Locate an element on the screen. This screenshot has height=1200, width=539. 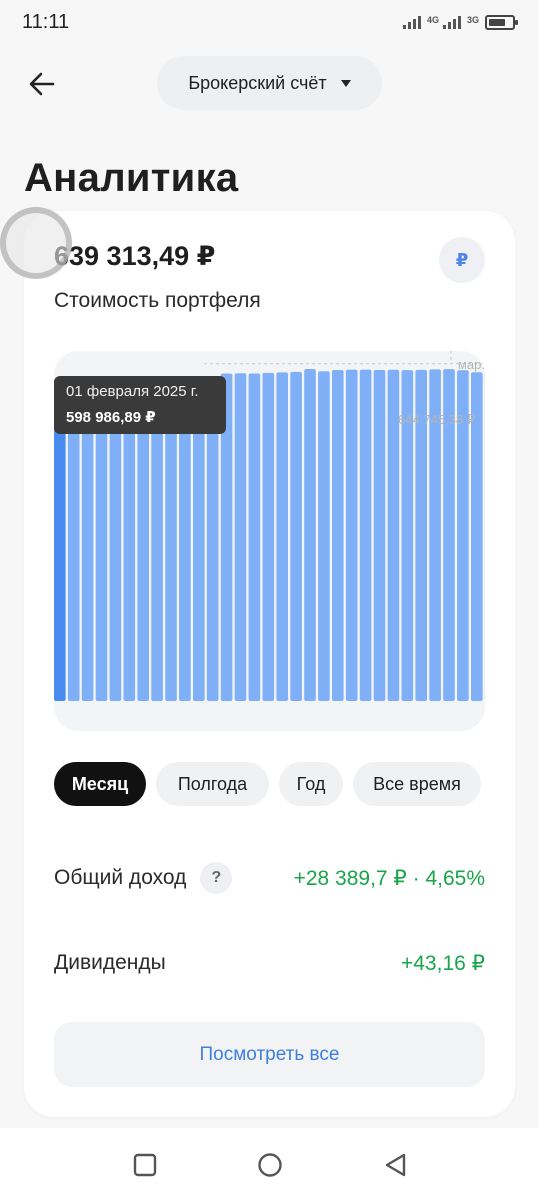
tooltip-date: 01 февраля 2025 г. is located at coordinates (132, 391).